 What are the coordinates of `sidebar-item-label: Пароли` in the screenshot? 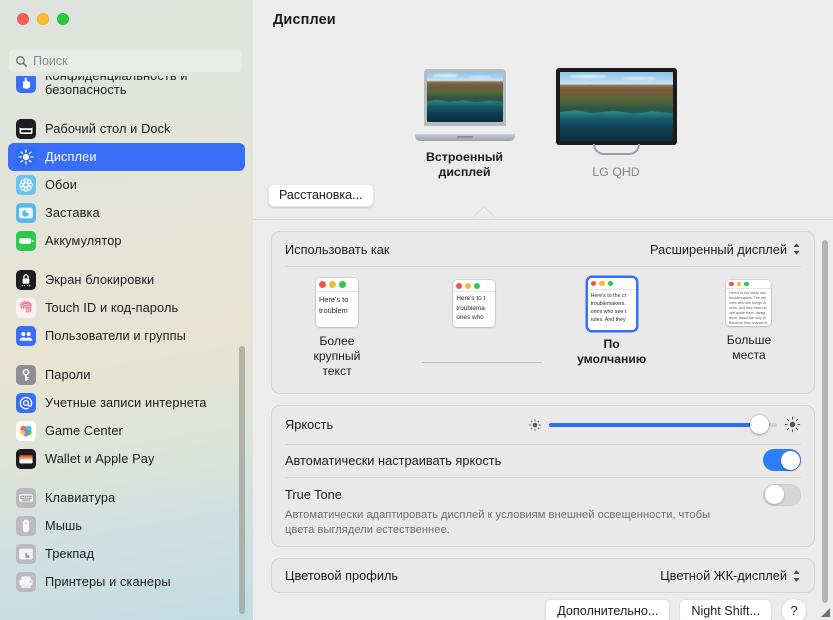 It's located at (68, 374).